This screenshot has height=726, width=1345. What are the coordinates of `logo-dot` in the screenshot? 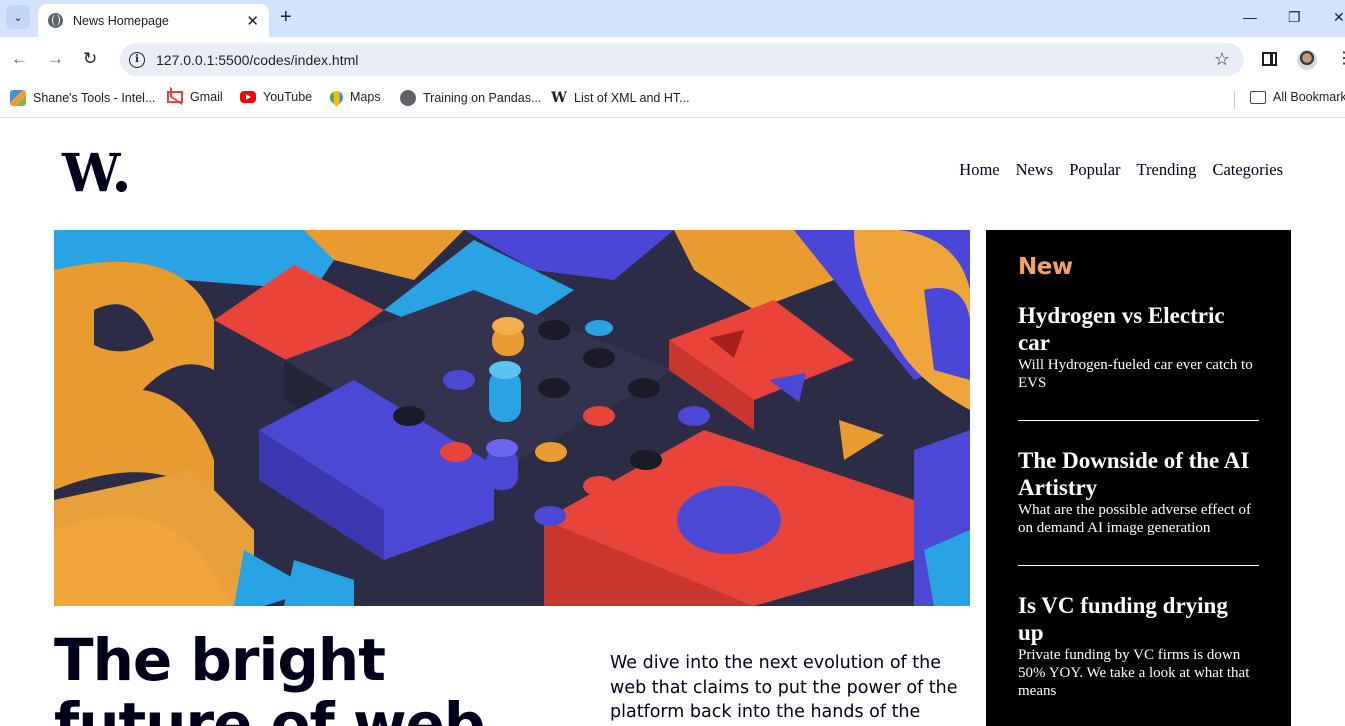 It's located at (121, 186).